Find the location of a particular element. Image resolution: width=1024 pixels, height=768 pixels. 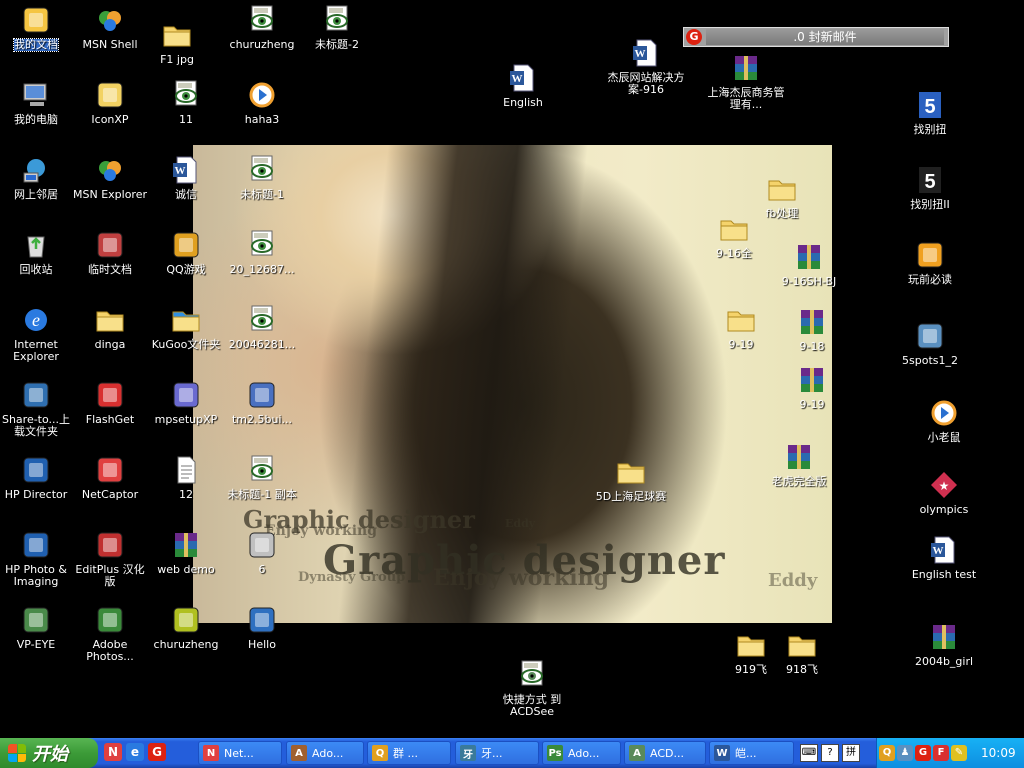

desktop-icon: 2004b_girl is located at coordinates (944, 644).